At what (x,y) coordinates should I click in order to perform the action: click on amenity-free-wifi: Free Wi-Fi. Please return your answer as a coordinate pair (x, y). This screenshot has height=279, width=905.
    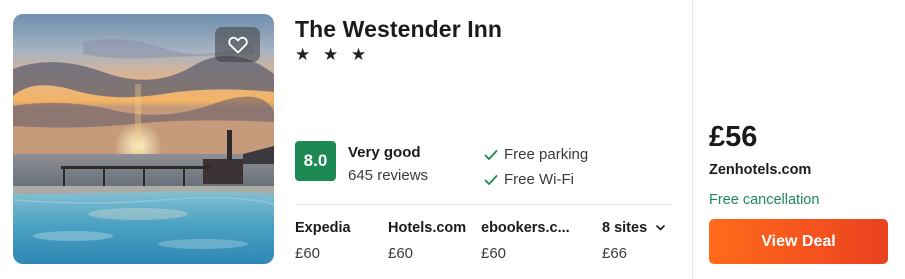
    Looking at the image, I should click on (529, 179).